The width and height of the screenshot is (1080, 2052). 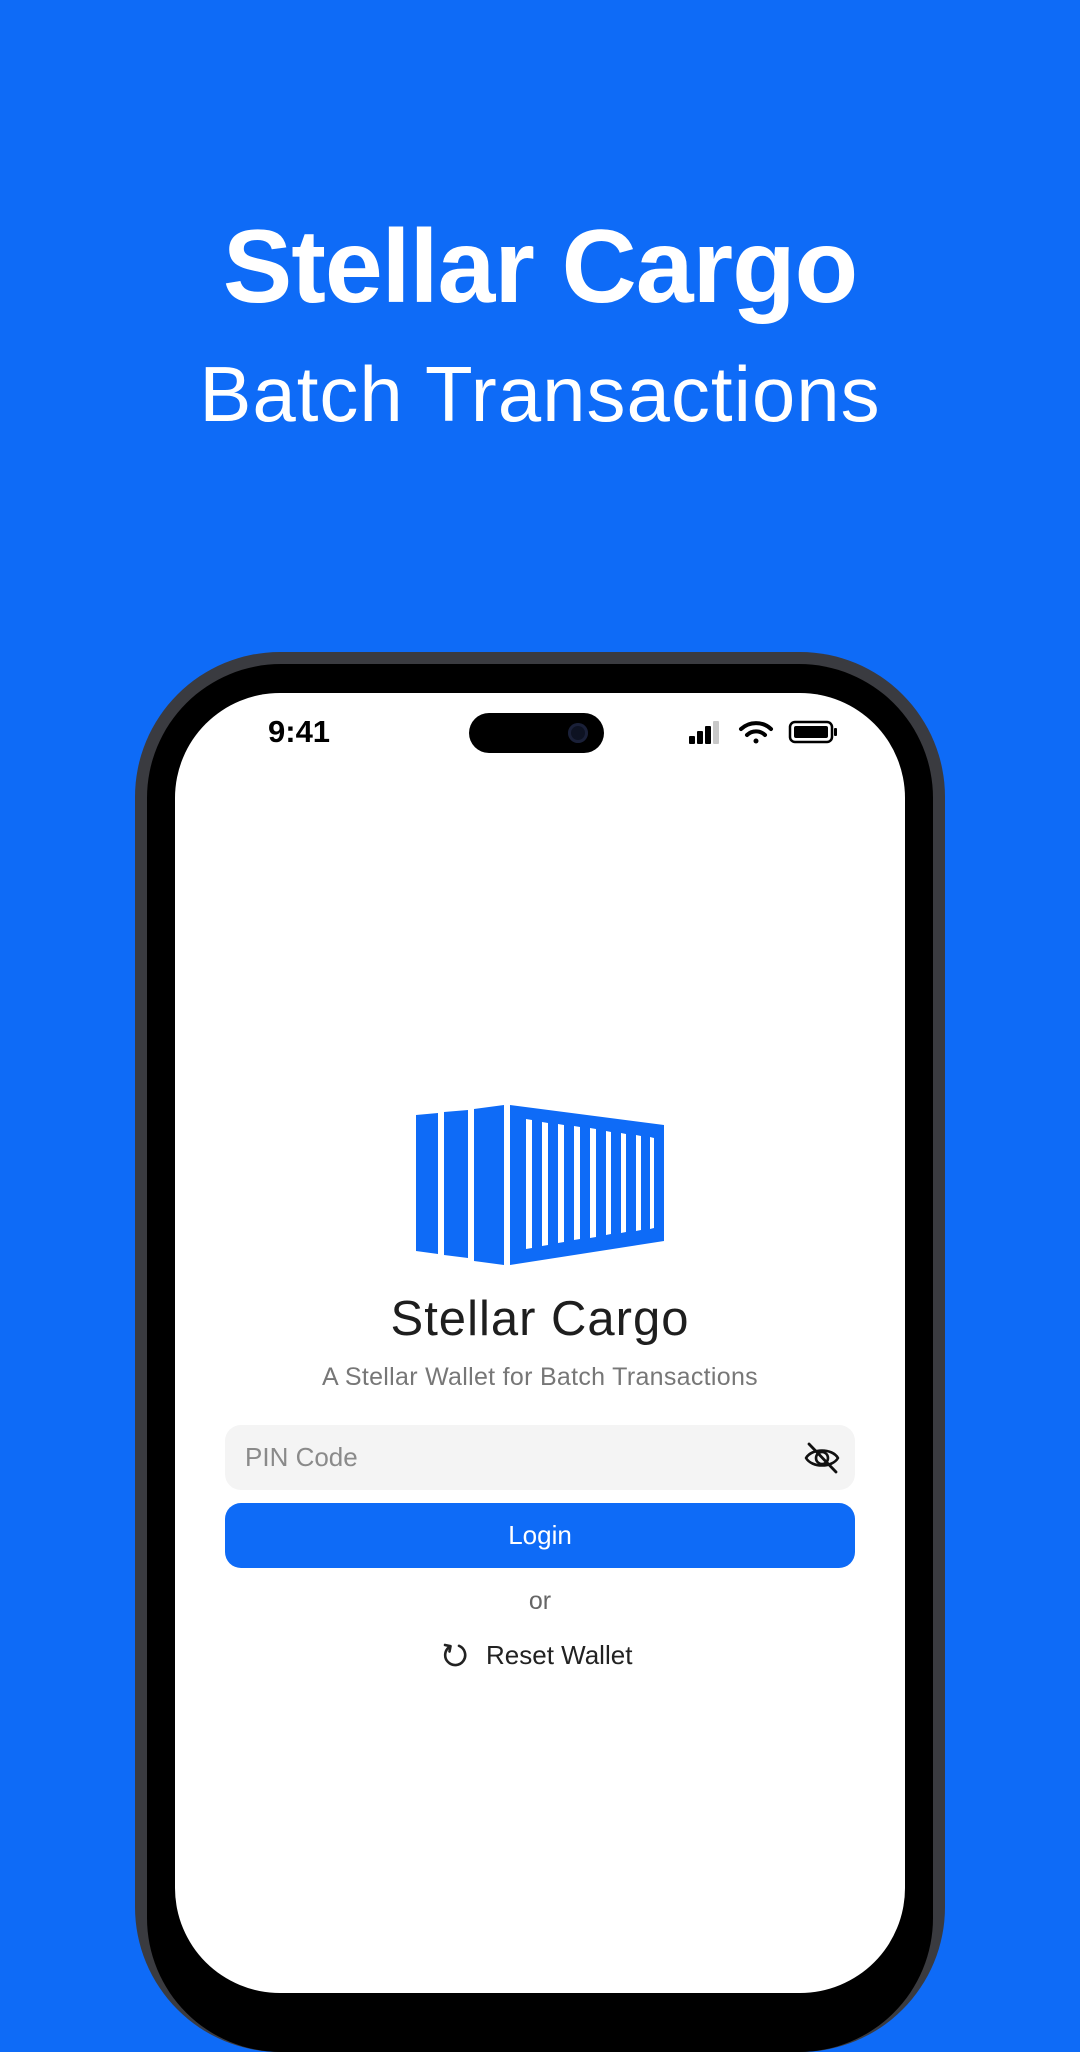 I want to click on battery-icon, so click(x=812, y=732).